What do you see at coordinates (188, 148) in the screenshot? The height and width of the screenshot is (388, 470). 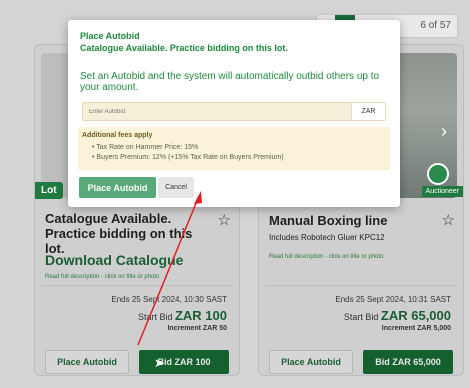 I see `fee-item: Tax Rate on Hammer Price: 15%` at bounding box center [188, 148].